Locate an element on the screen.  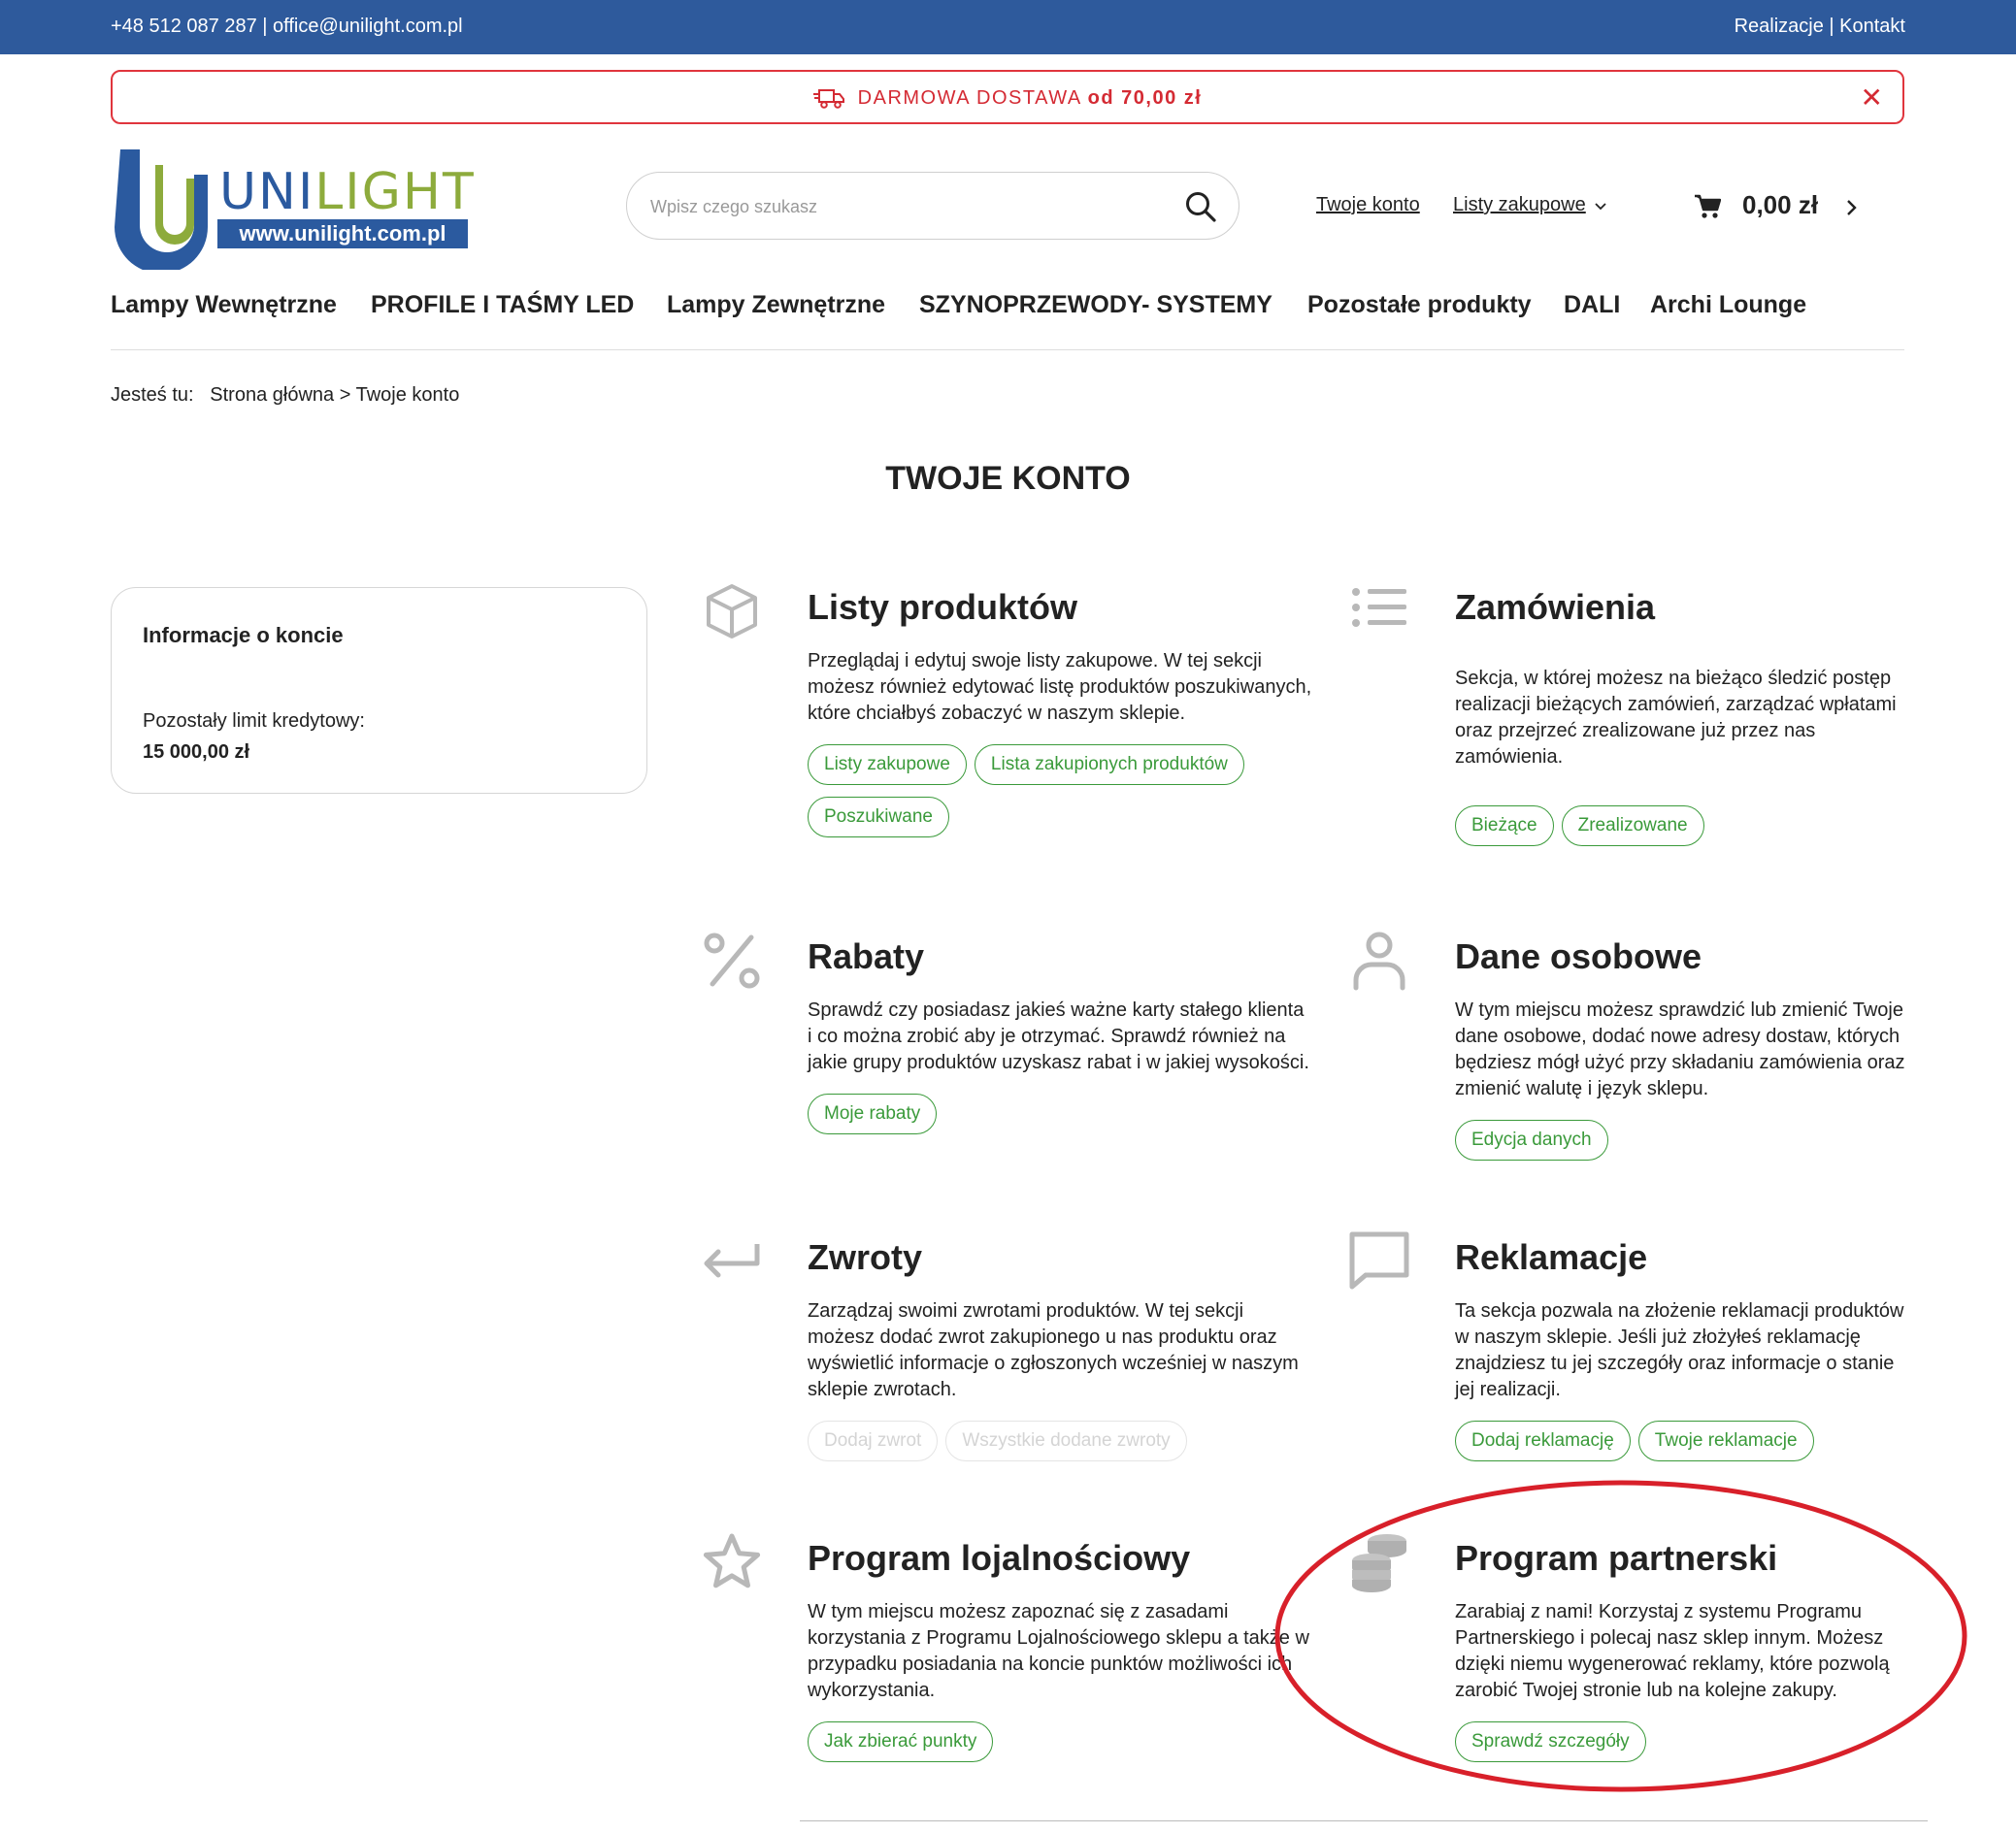
logo-mark-icon is located at coordinates (161, 209).